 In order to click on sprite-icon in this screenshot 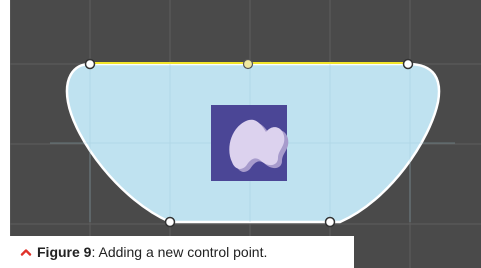, I will do `click(250, 143)`.